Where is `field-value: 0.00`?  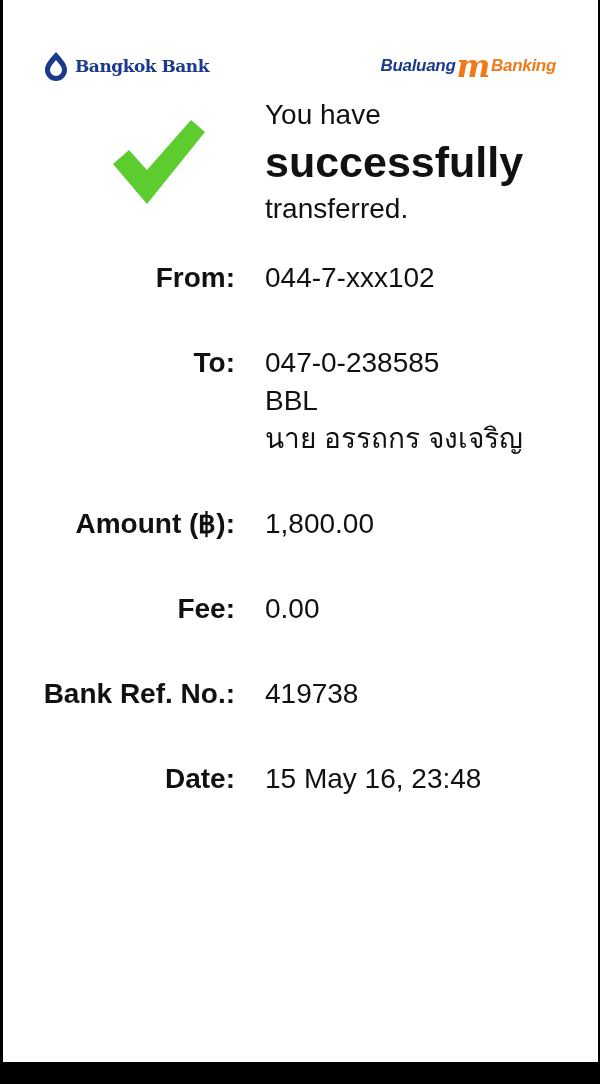 field-value: 0.00 is located at coordinates (293, 609).